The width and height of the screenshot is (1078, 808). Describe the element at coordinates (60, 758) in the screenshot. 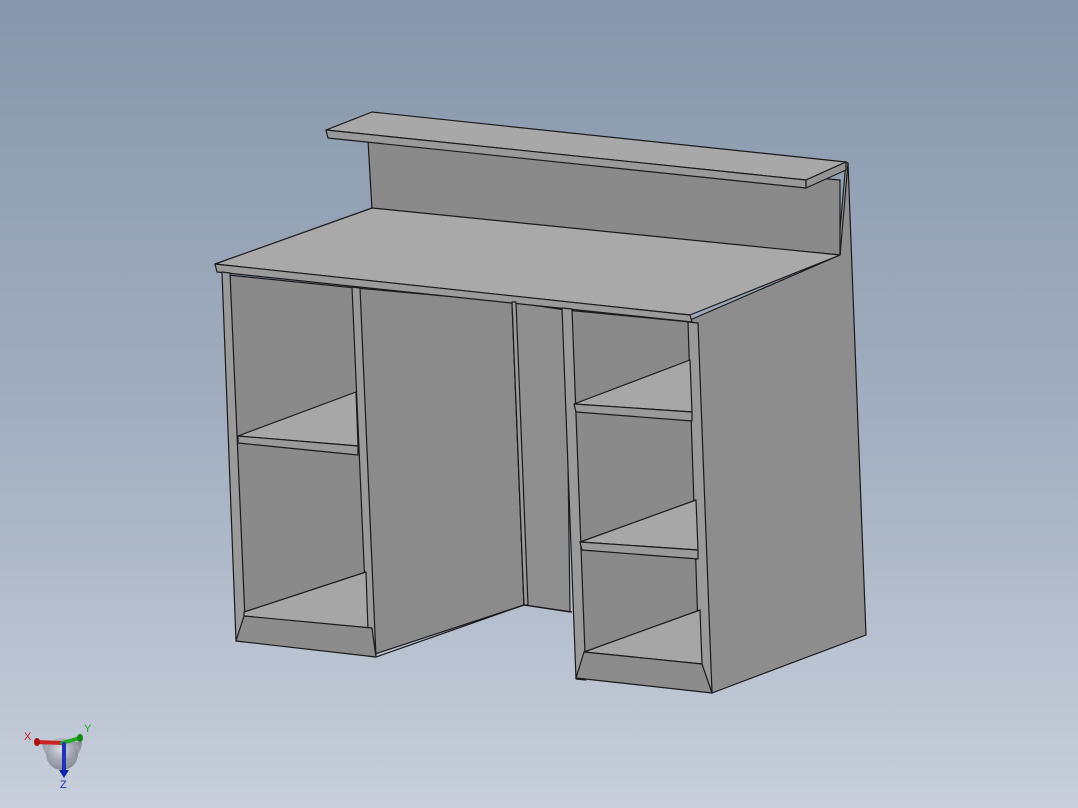

I see `coordinate-triad: X Y Z` at that location.